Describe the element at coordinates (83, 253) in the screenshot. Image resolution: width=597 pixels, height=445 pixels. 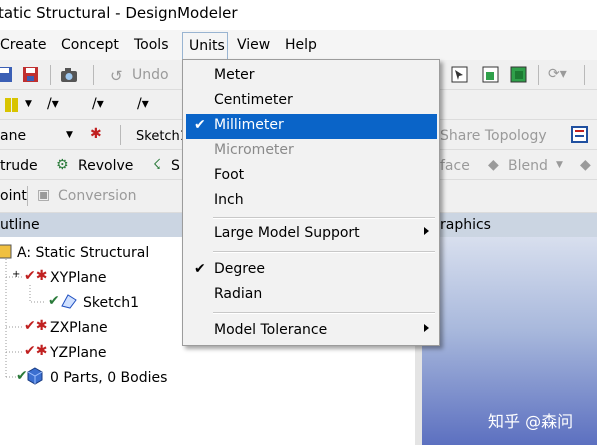
I see `tree-item-static-structural: A: Static Structural` at that location.